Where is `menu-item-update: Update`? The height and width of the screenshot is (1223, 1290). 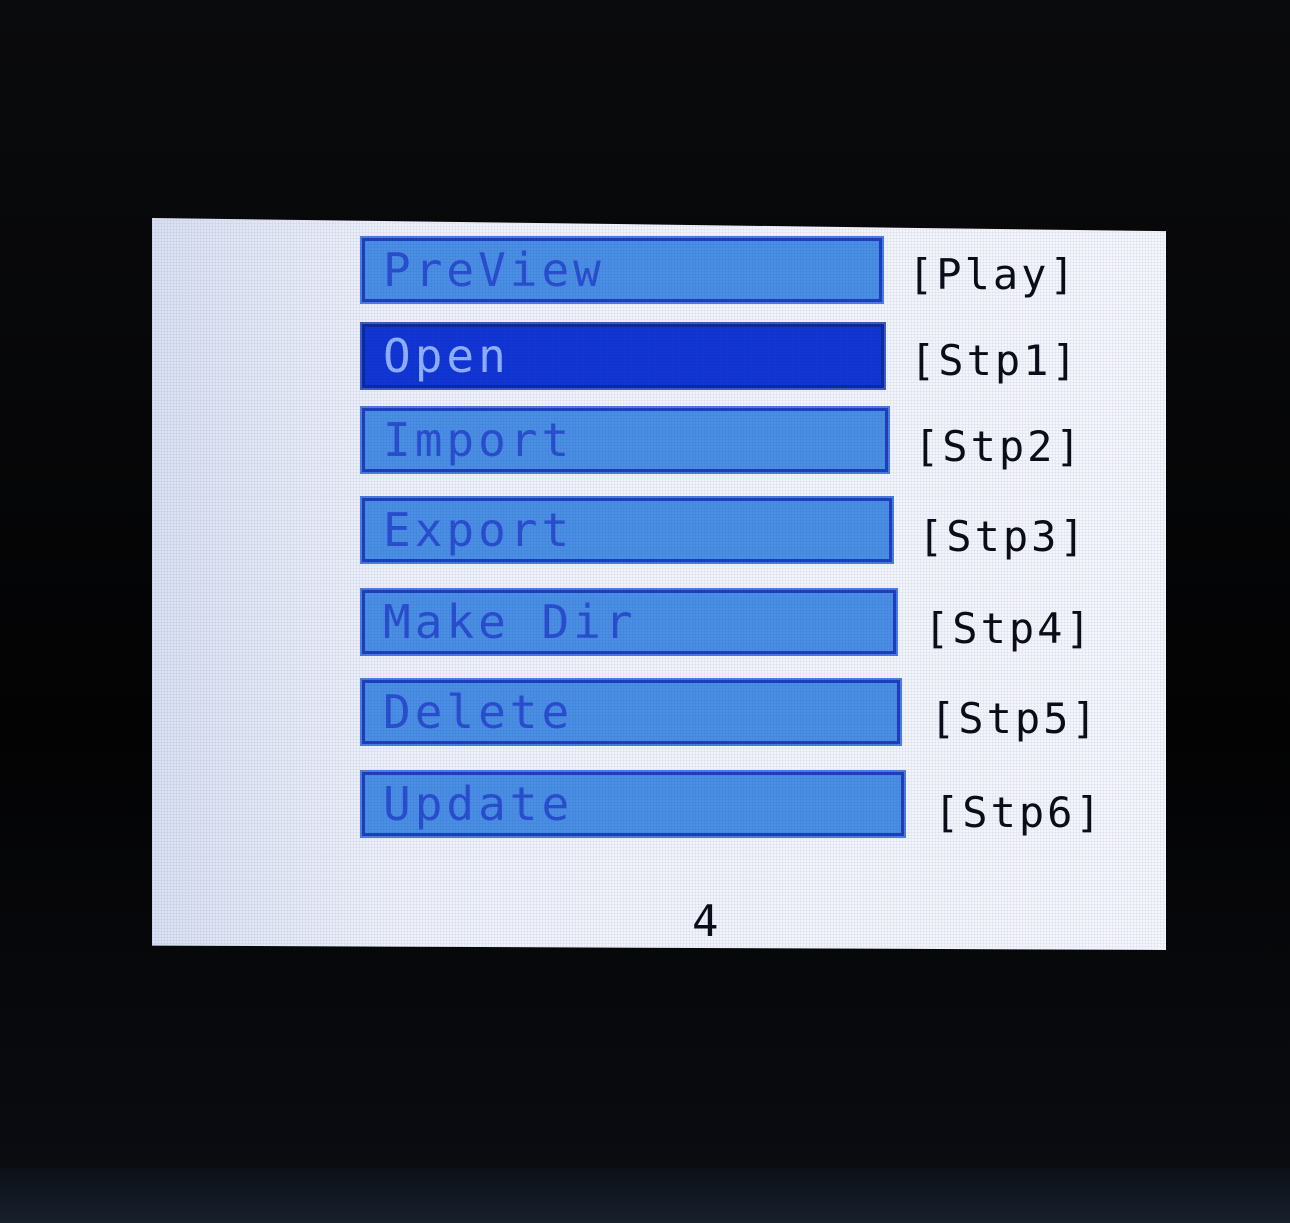 menu-item-update: Update is located at coordinates (633, 804).